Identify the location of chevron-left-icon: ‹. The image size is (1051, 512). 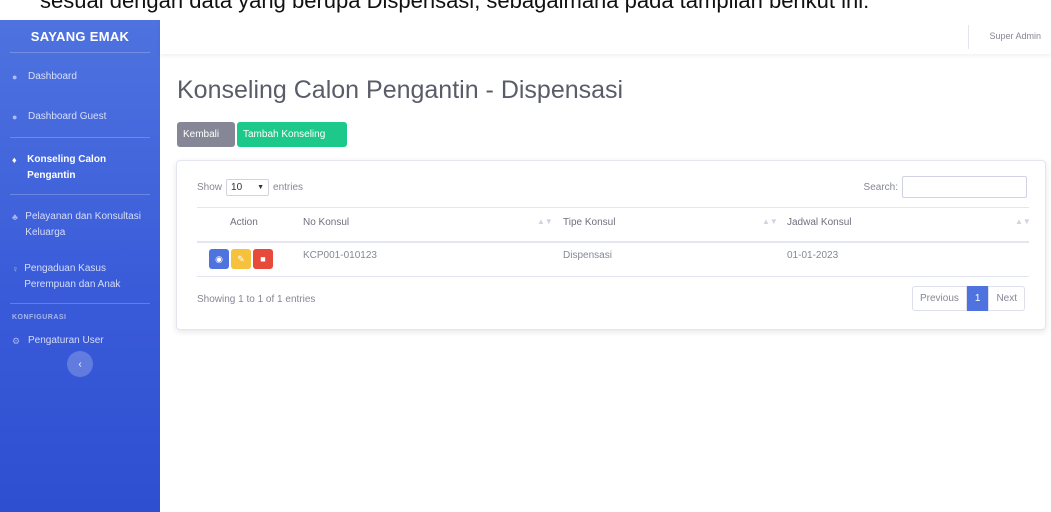
(80, 364).